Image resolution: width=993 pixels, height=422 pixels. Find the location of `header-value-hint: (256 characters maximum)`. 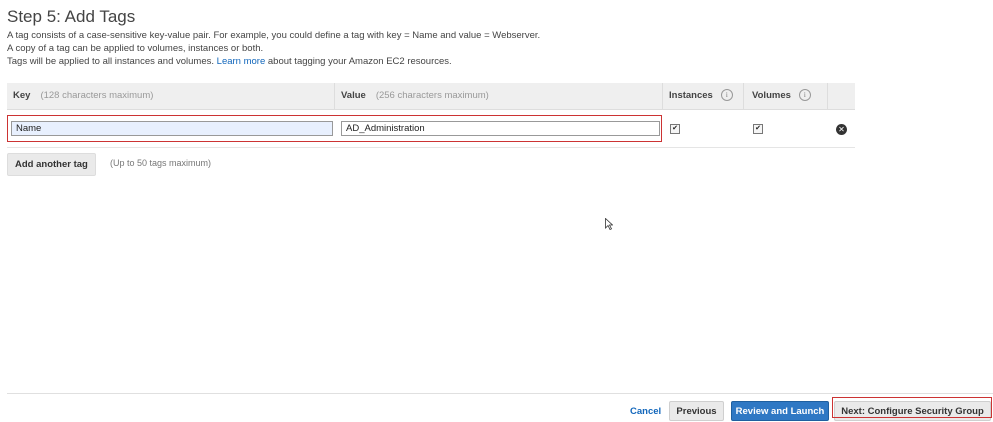

header-value-hint: (256 characters maximum) is located at coordinates (432, 95).